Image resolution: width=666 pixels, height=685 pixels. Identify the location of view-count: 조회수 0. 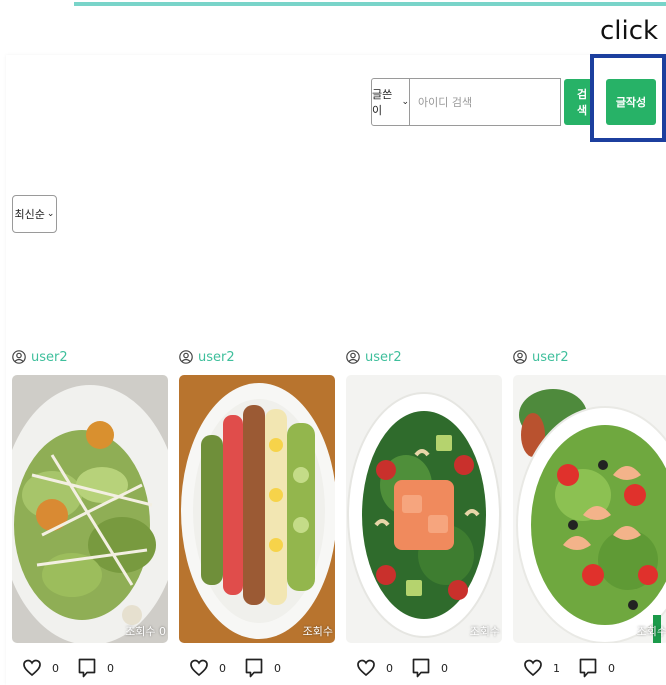
(145, 631).